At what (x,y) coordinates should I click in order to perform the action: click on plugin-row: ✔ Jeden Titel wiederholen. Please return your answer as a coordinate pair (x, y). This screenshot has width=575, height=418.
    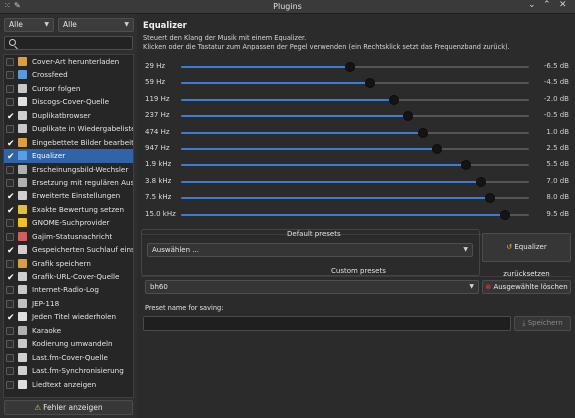
    Looking at the image, I should click on (68, 316).